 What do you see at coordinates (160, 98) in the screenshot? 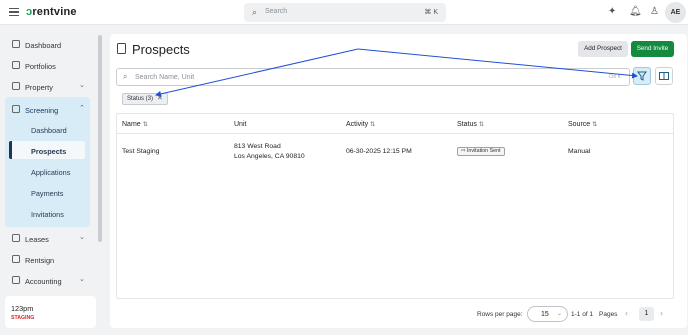
I see `close-icon: ✕` at bounding box center [160, 98].